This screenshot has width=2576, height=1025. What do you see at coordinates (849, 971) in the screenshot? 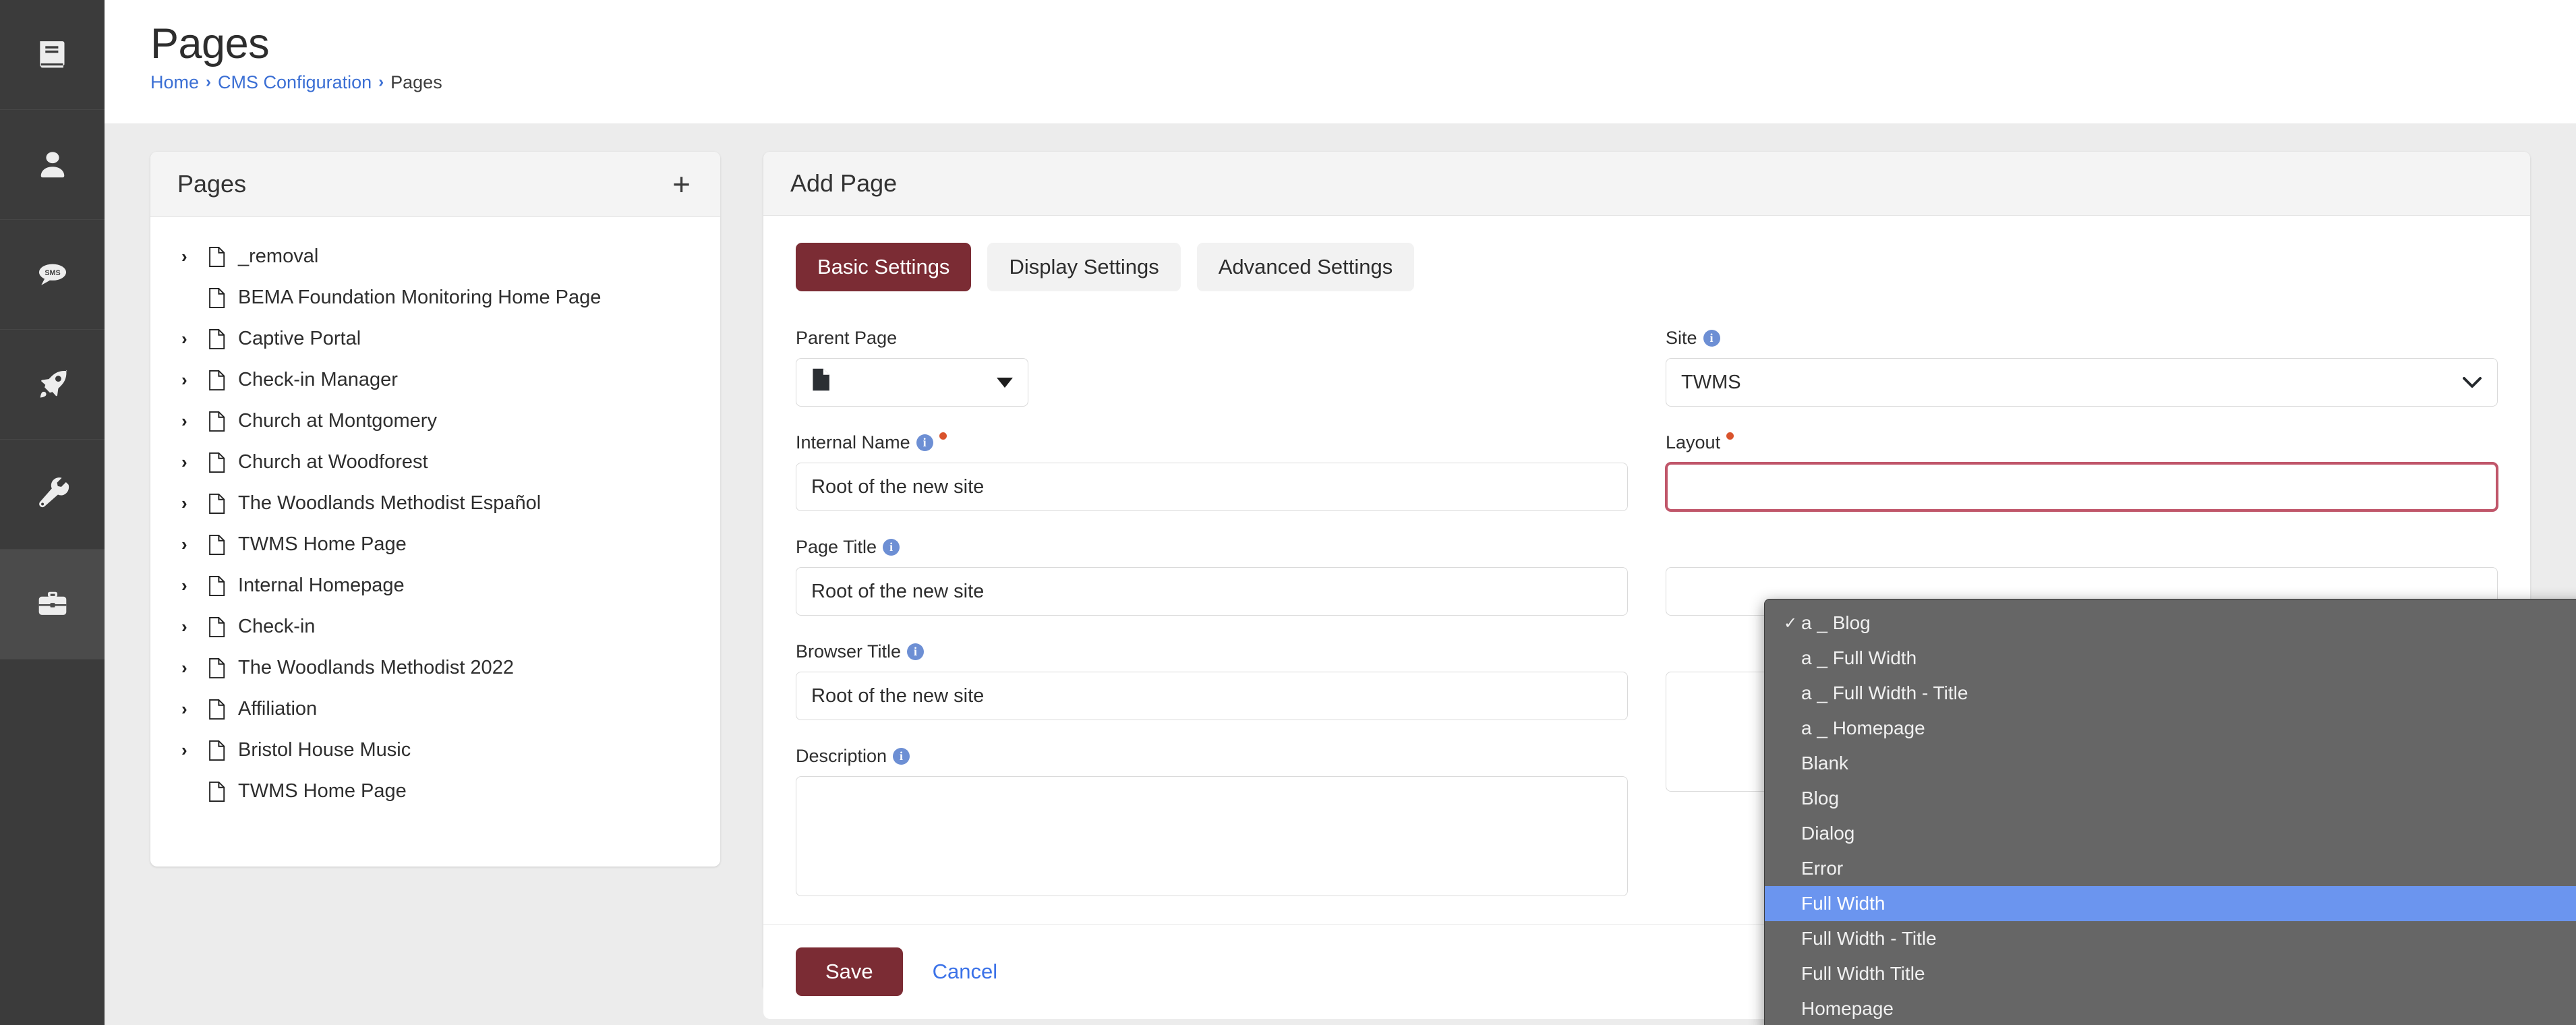
I see `save-button: Save` at bounding box center [849, 971].